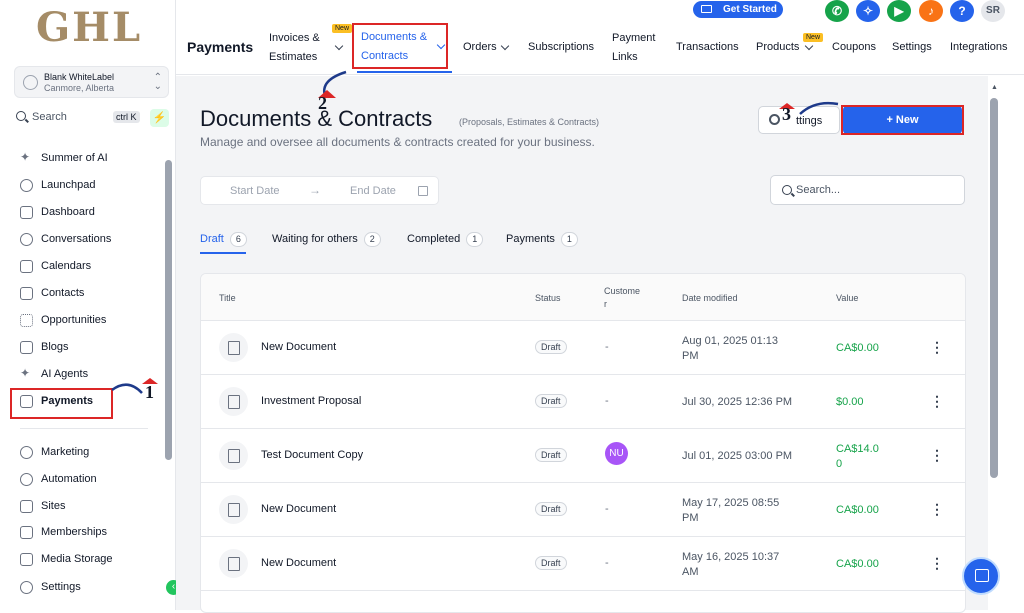 This screenshot has height=613, width=1024. I want to click on document-title: Investment Proposal, so click(311, 401).